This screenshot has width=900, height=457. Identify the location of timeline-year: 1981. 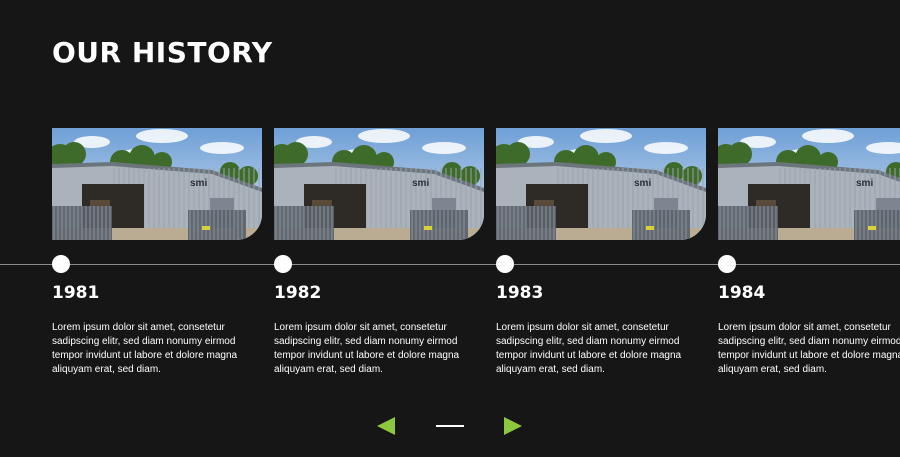
(76, 293).